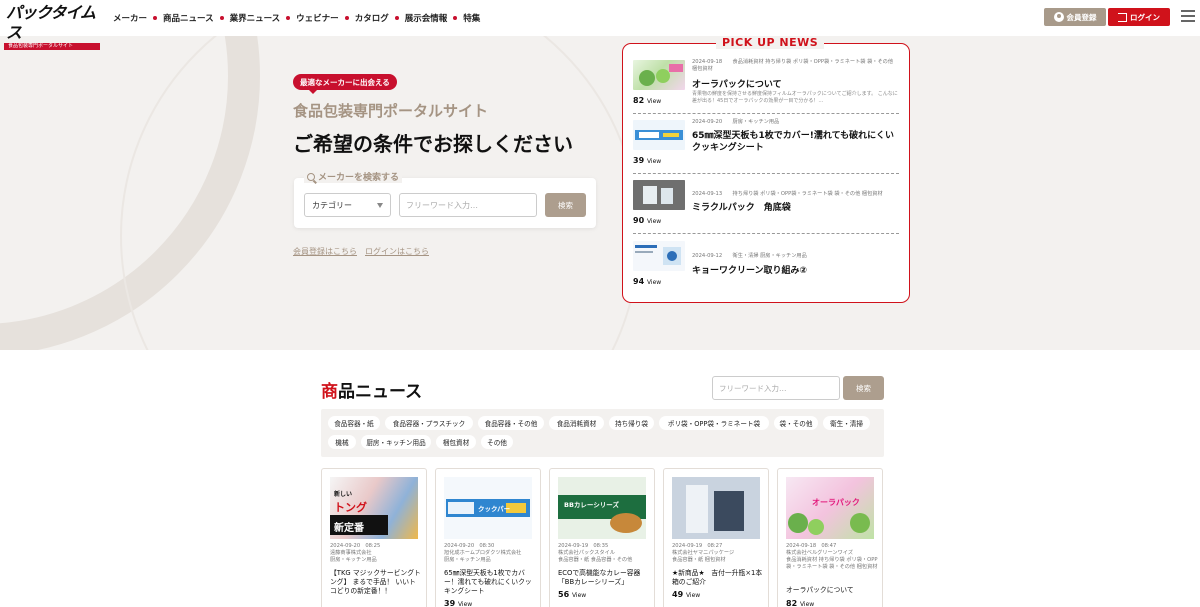  I want to click on card-image: オーラパック, so click(830, 508).